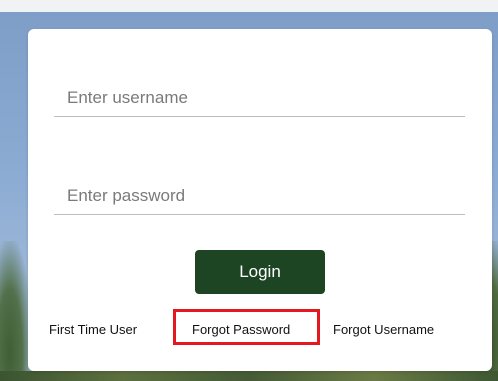  What do you see at coordinates (249, 376) in the screenshot?
I see `ground` at bounding box center [249, 376].